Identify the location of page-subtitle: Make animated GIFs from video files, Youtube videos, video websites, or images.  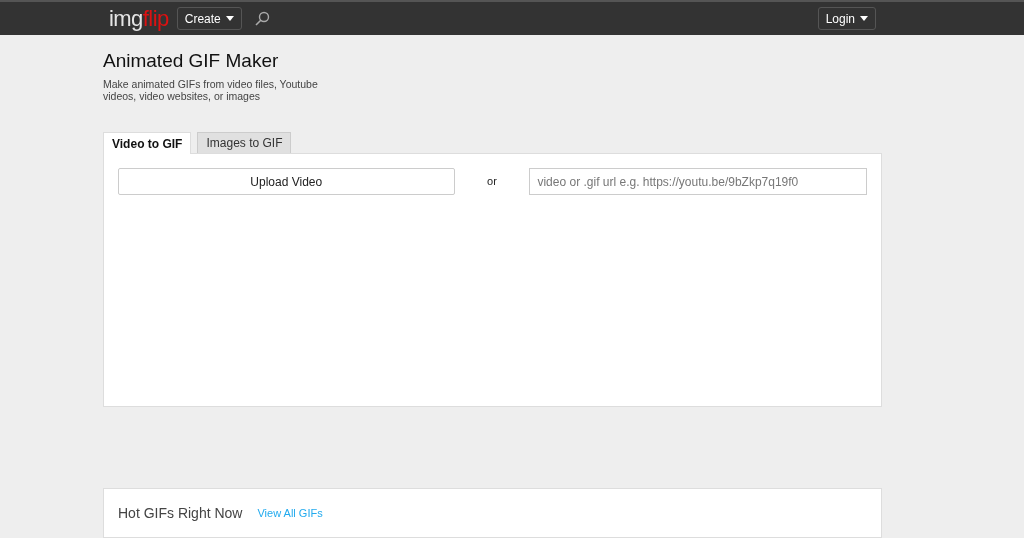
(211, 90).